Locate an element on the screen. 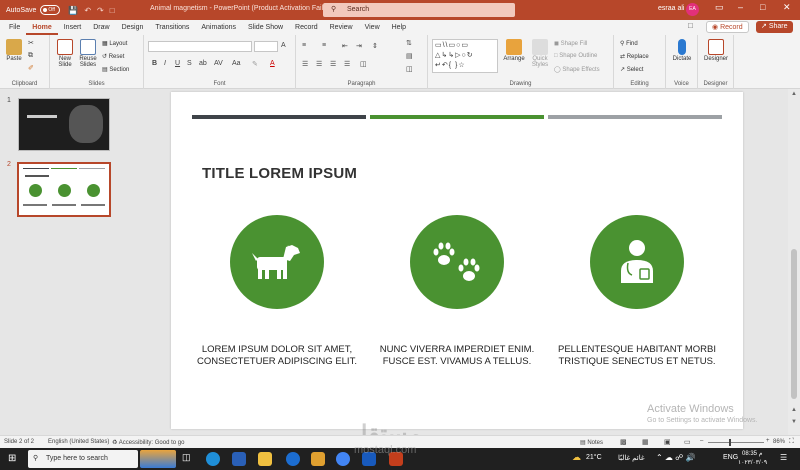 Image resolution: width=800 pixels, height=470 pixels. font-name-select is located at coordinates (200, 46).